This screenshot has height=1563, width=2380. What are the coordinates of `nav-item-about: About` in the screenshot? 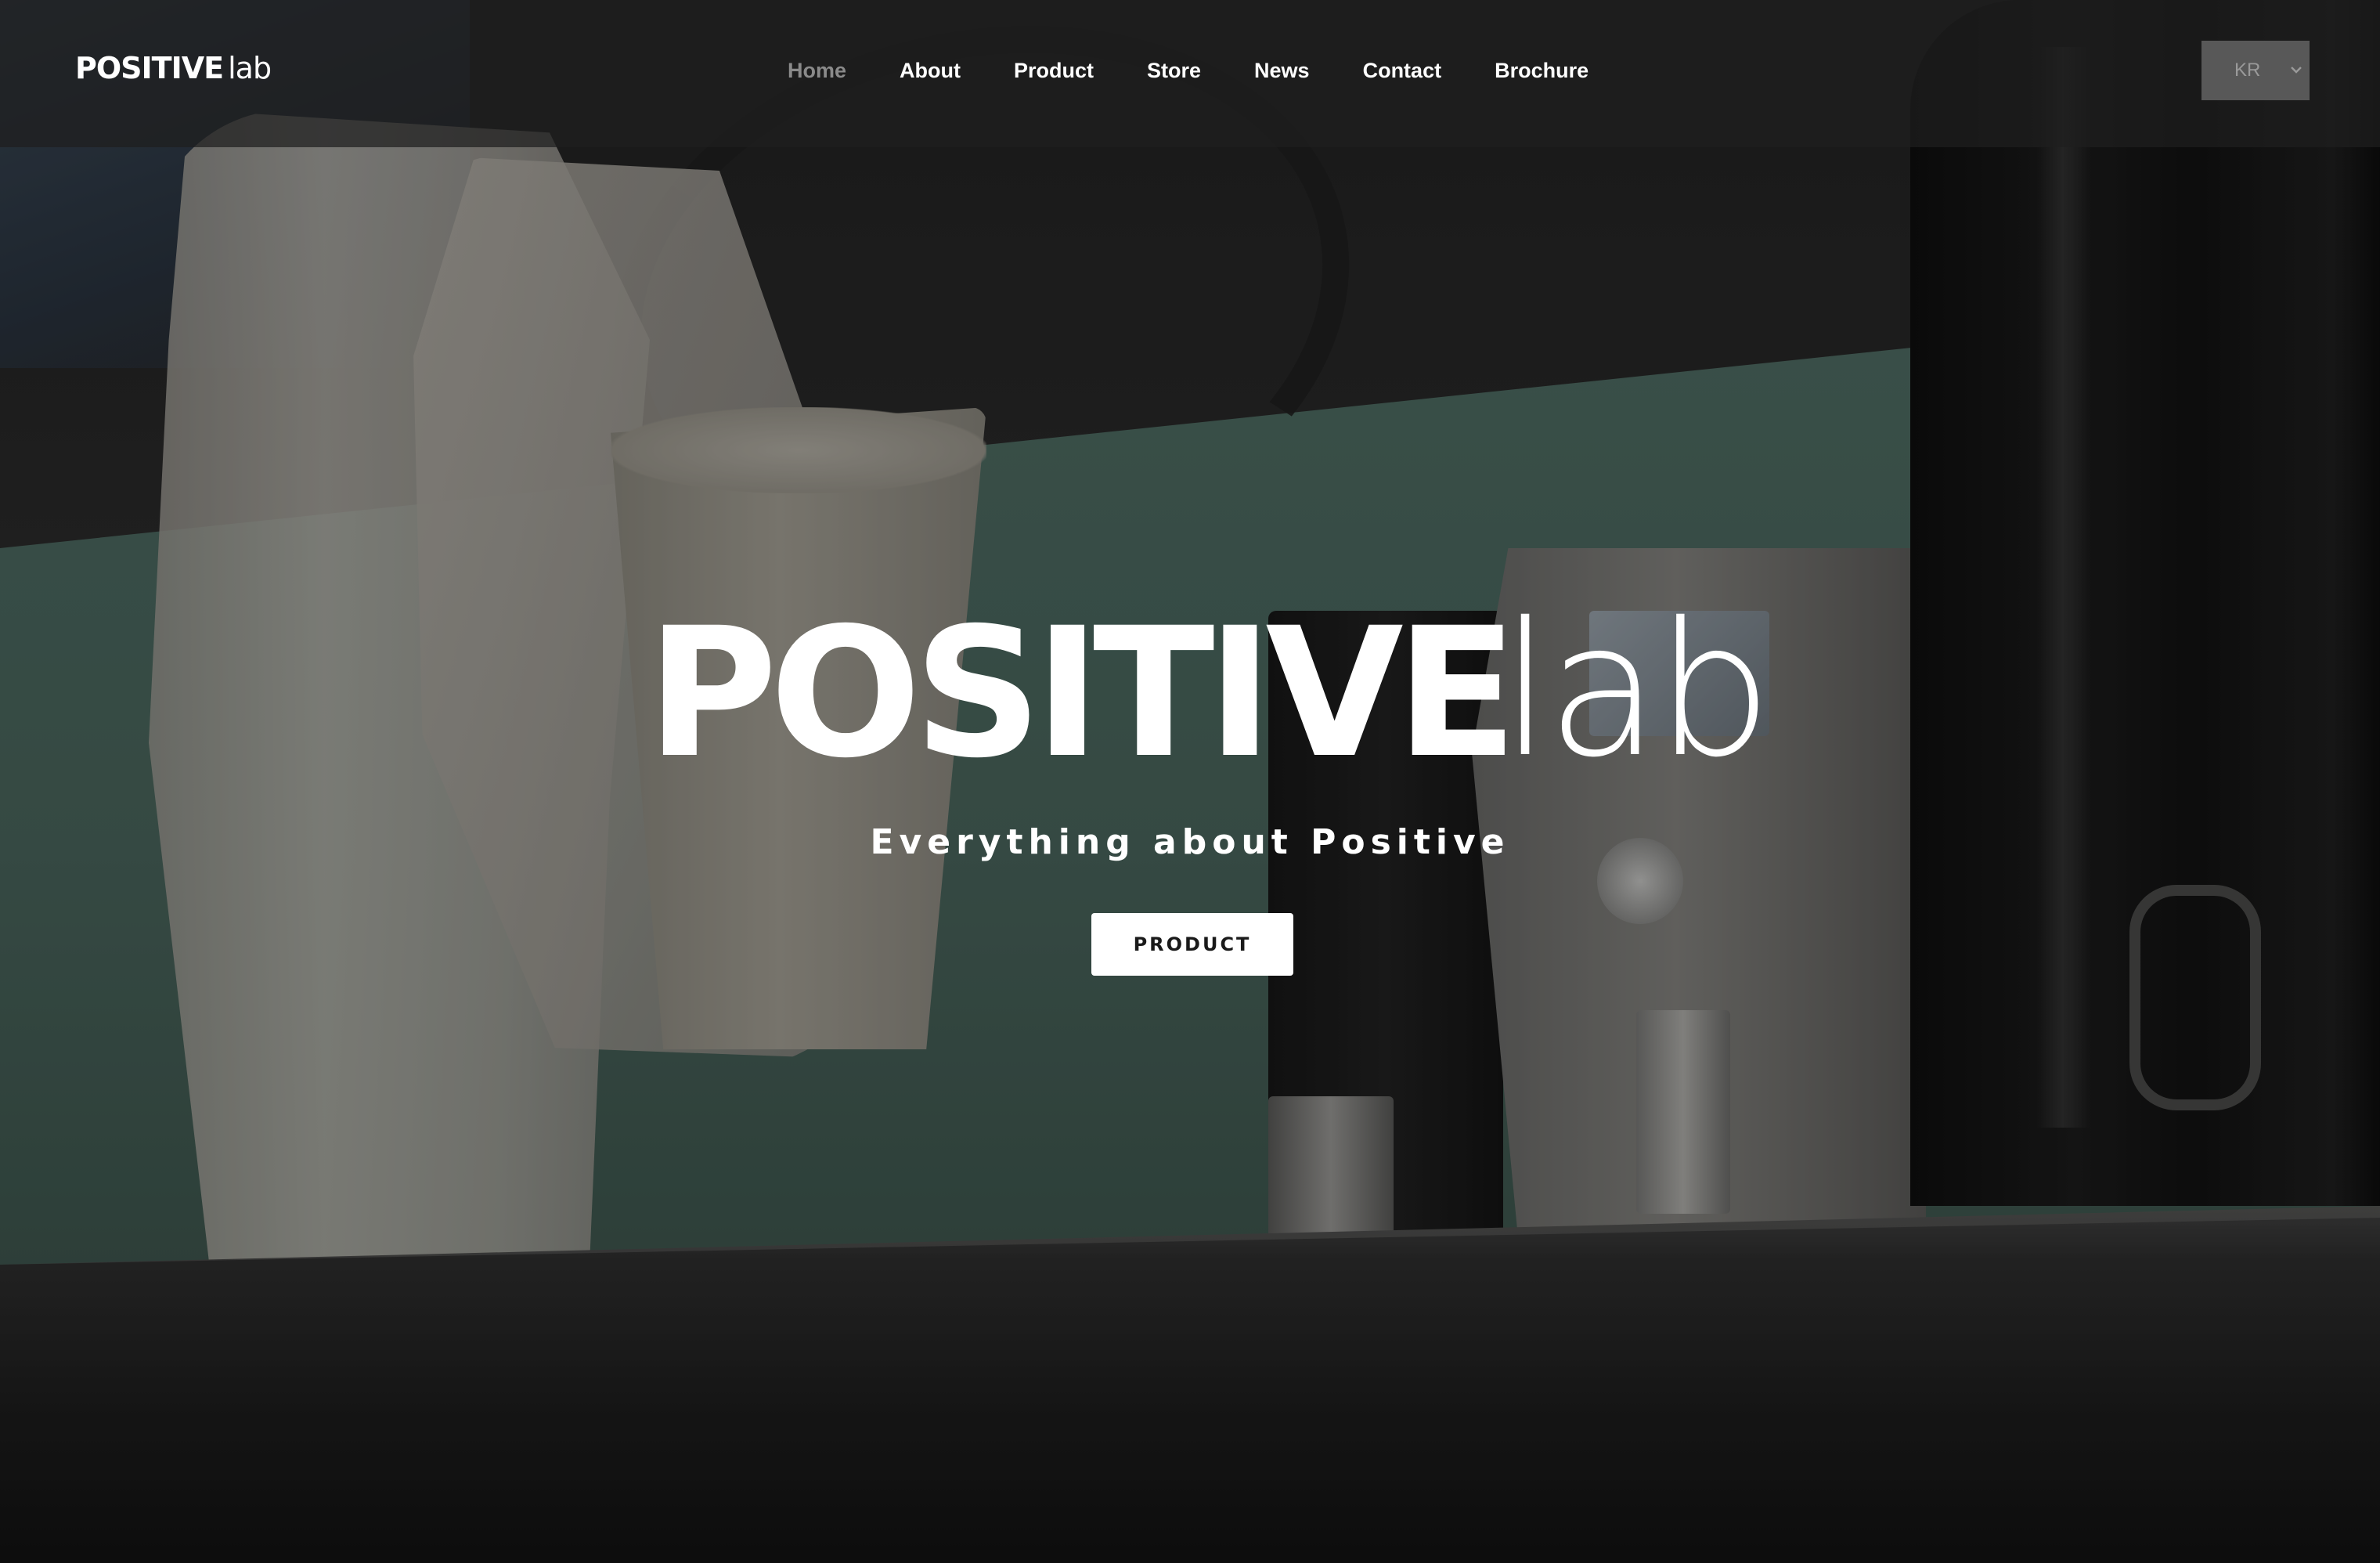 It's located at (930, 71).